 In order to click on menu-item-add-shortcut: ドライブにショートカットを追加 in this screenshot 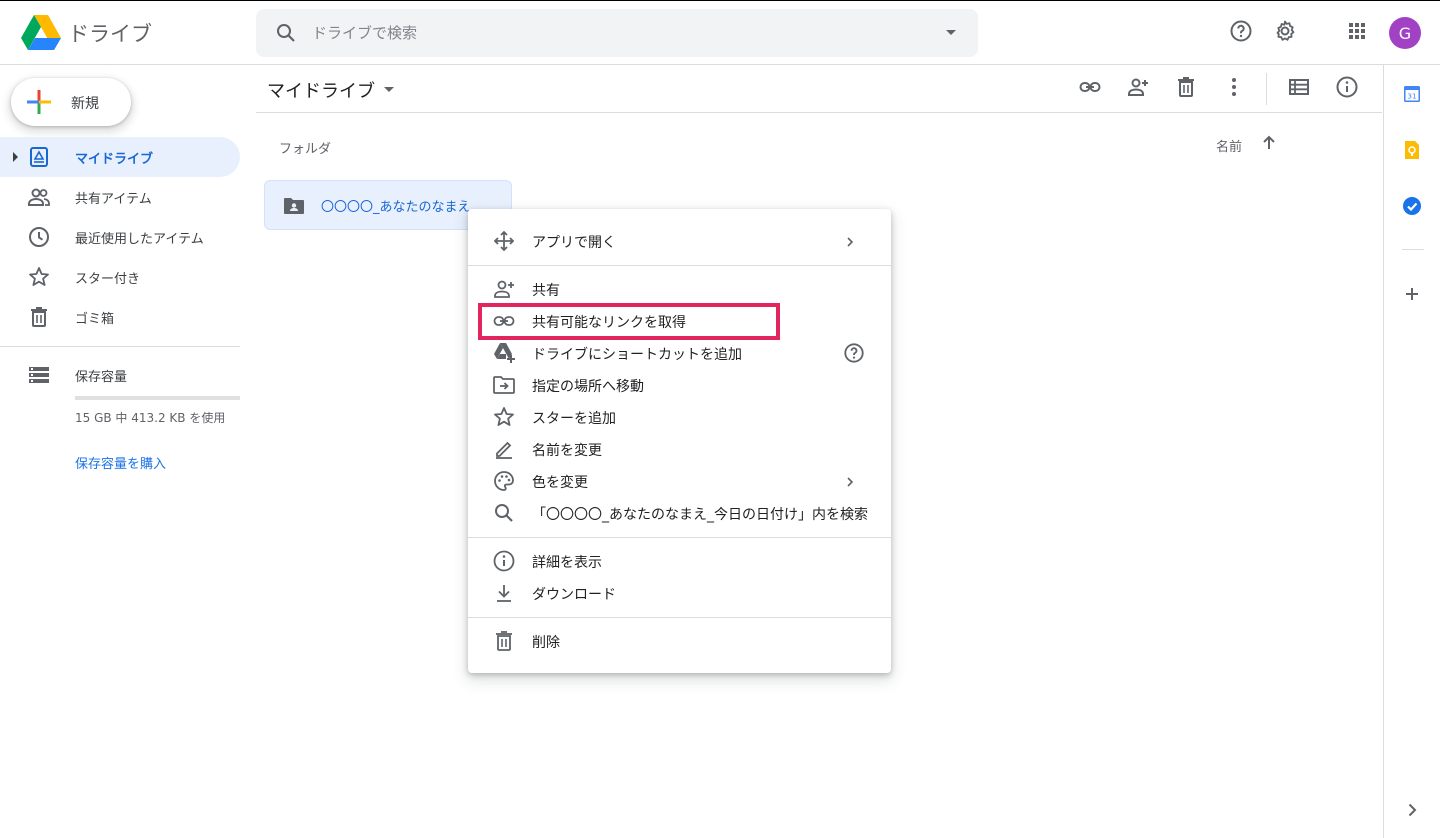, I will do `click(679, 353)`.